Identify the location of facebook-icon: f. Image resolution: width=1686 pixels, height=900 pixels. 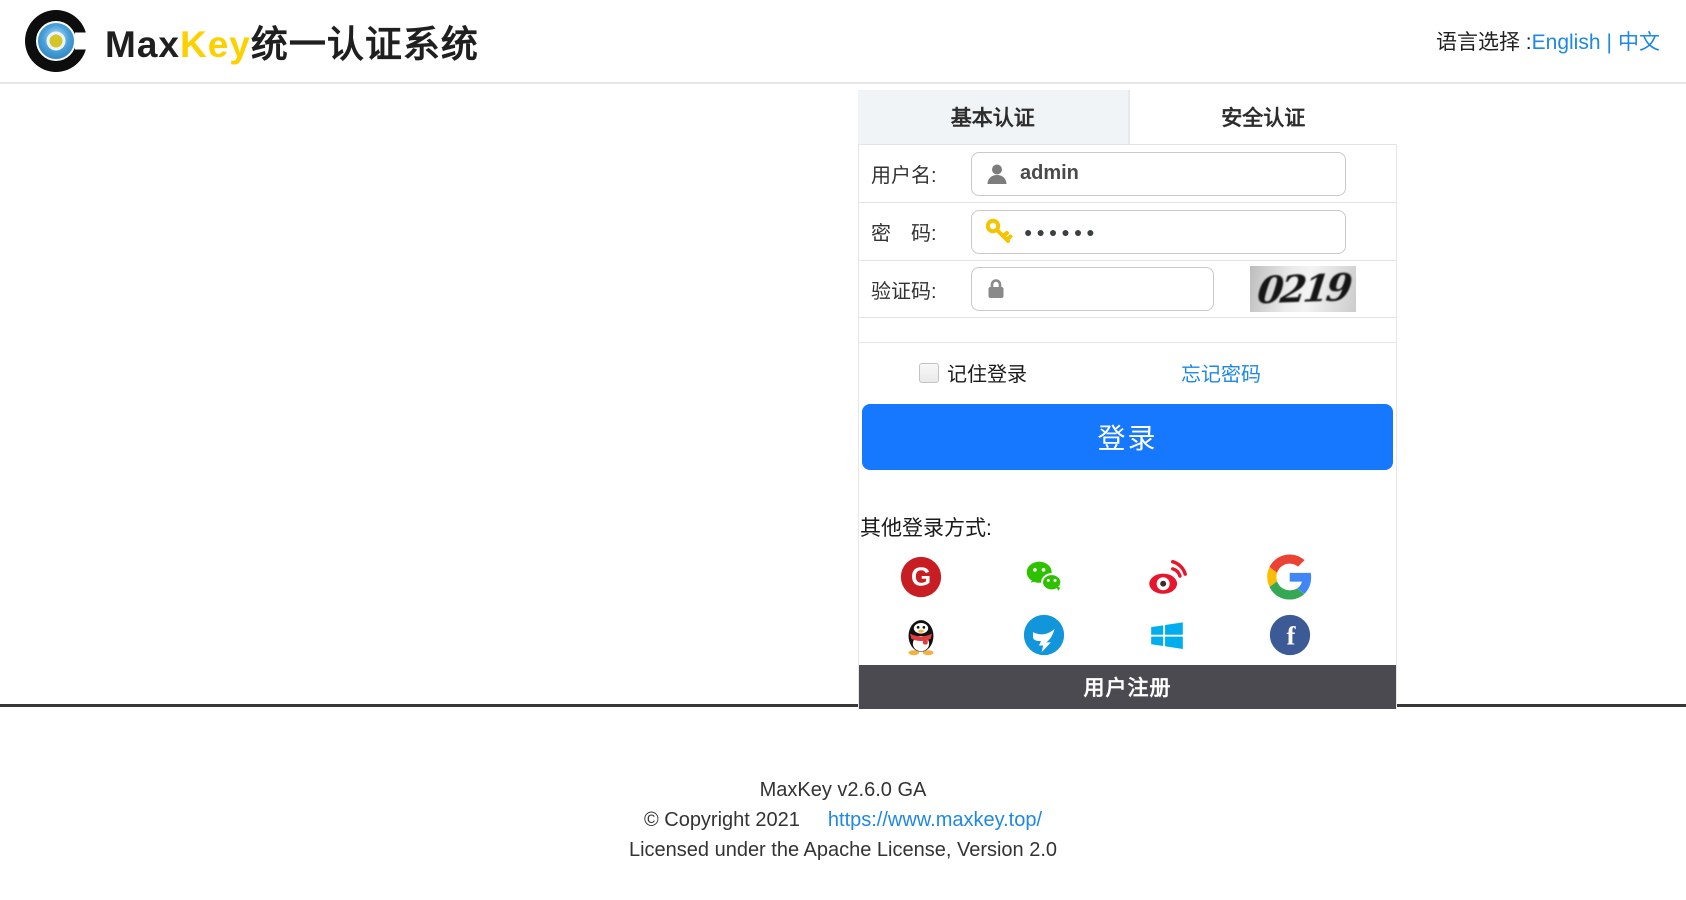
(1290, 635).